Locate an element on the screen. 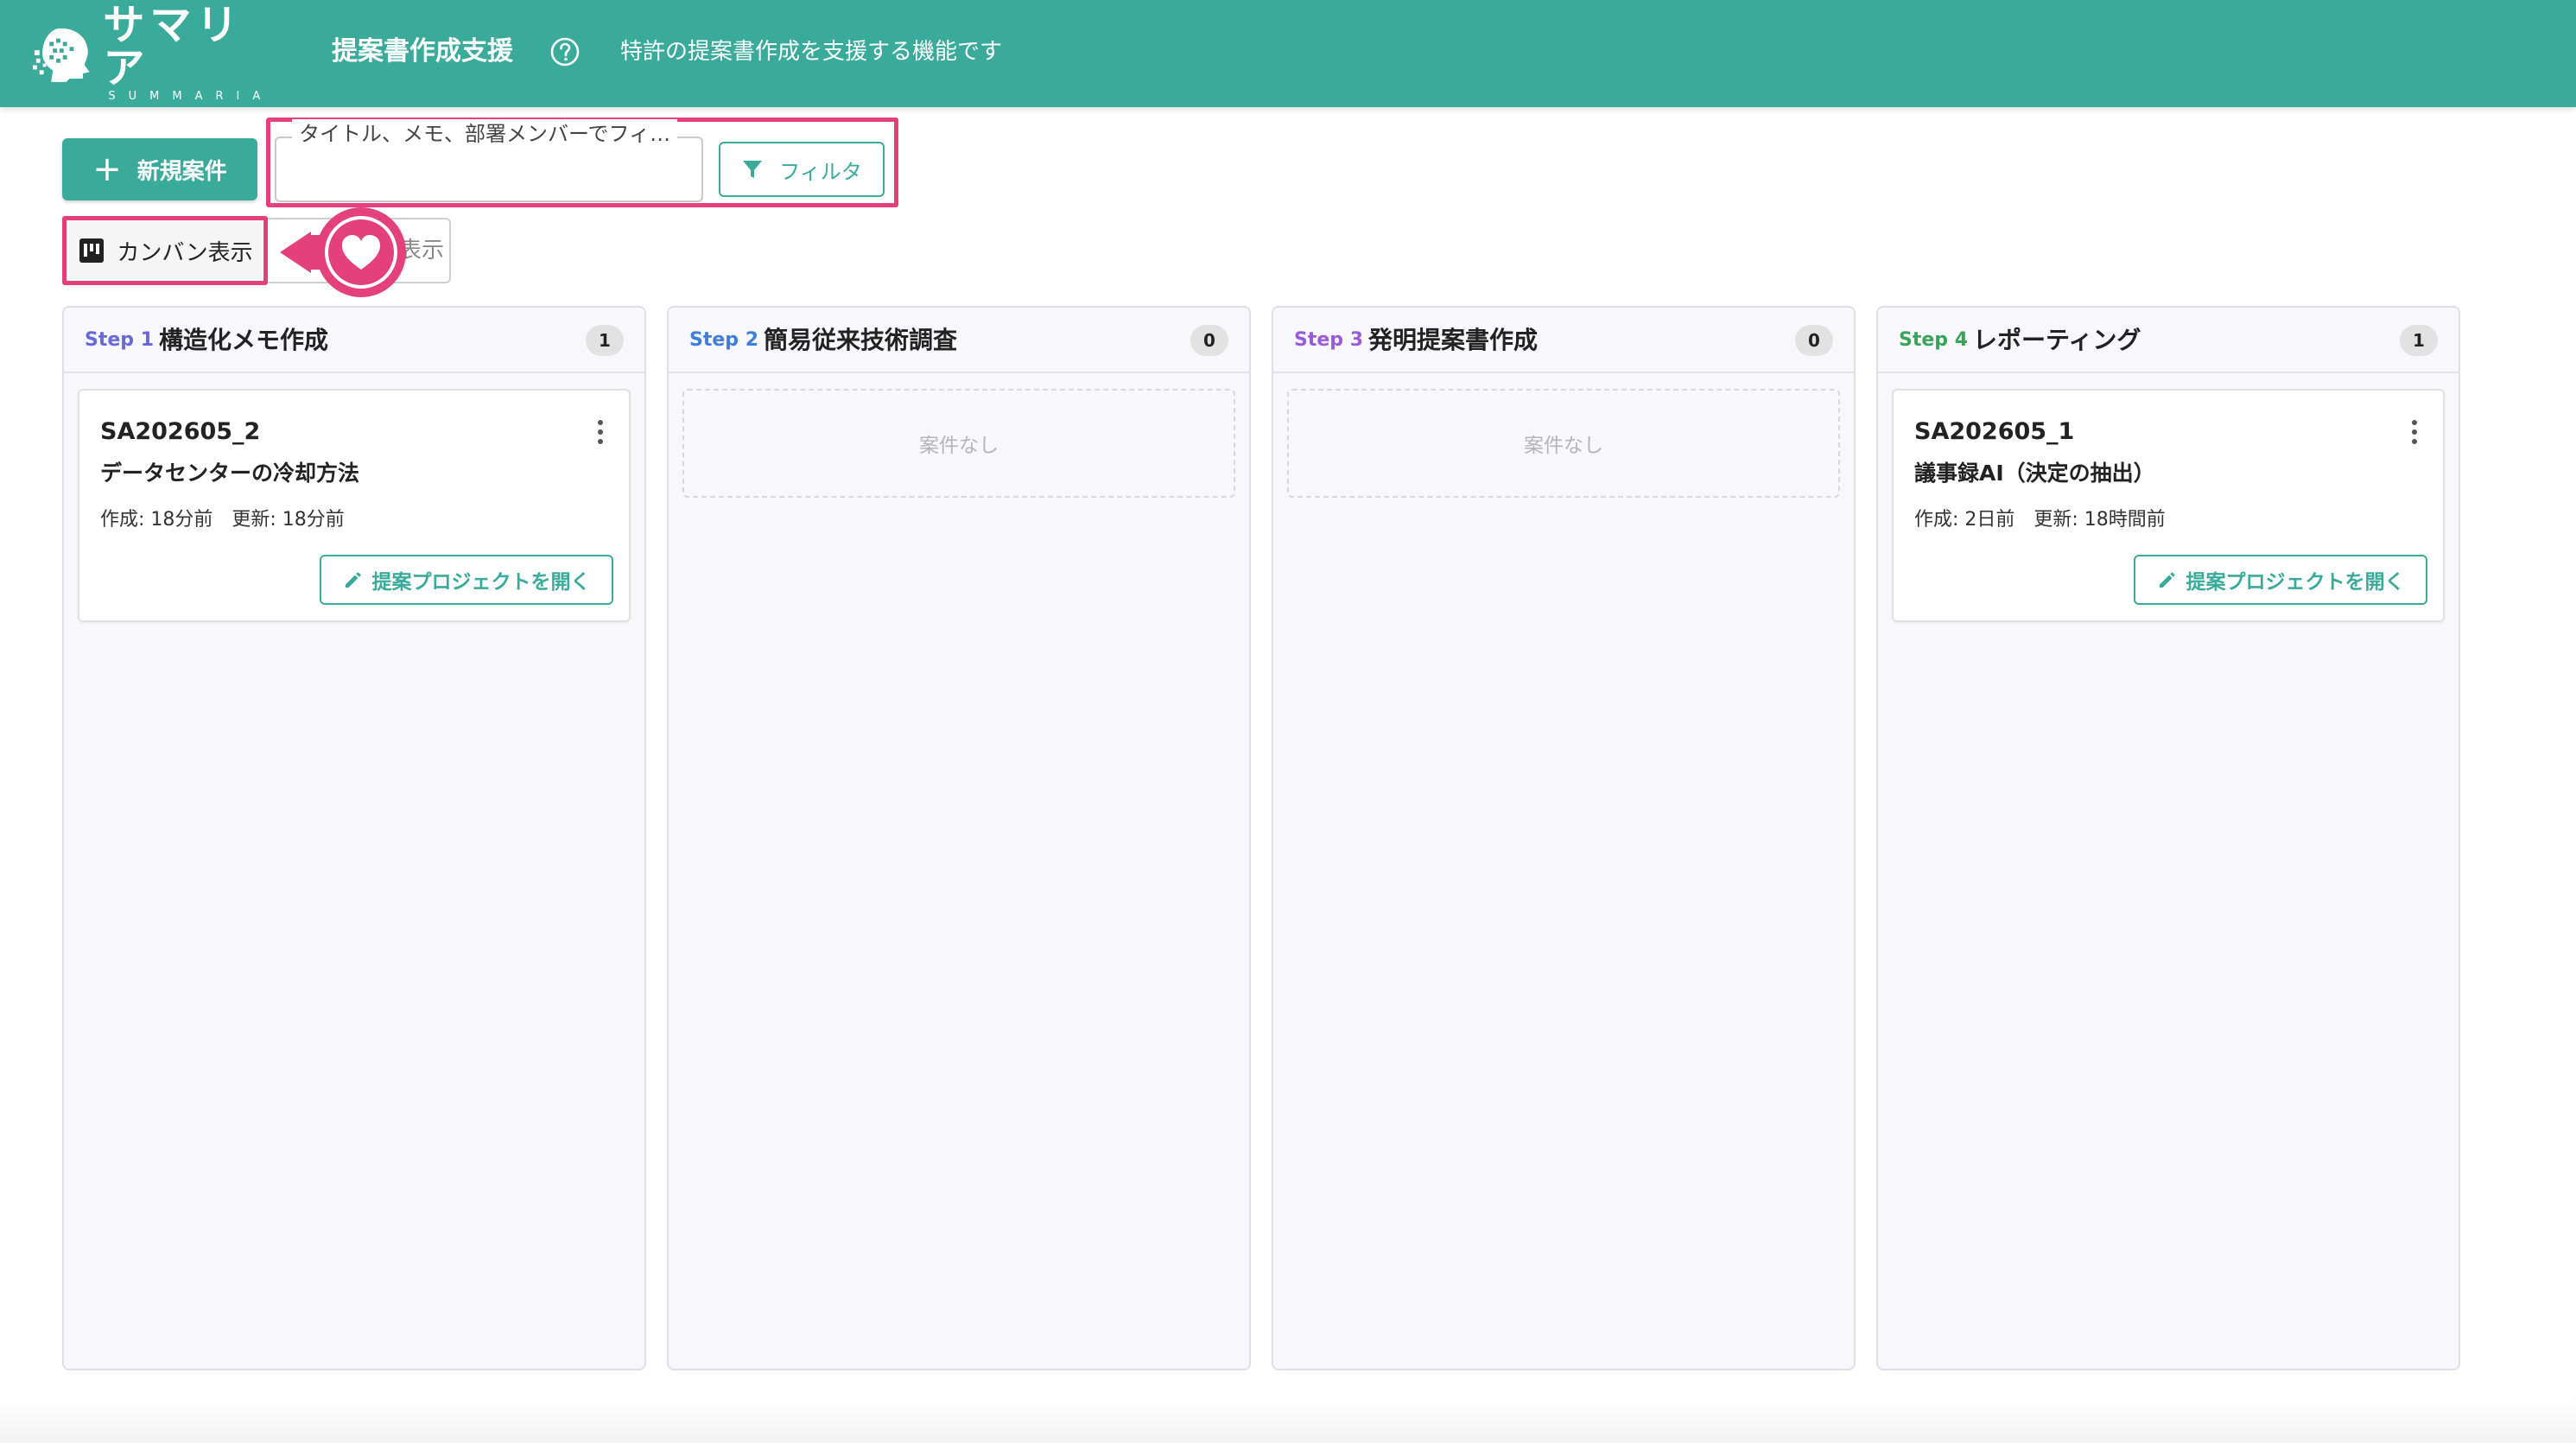 This screenshot has width=2576, height=1443. kanban-view-highlight is located at coordinates (165, 250).